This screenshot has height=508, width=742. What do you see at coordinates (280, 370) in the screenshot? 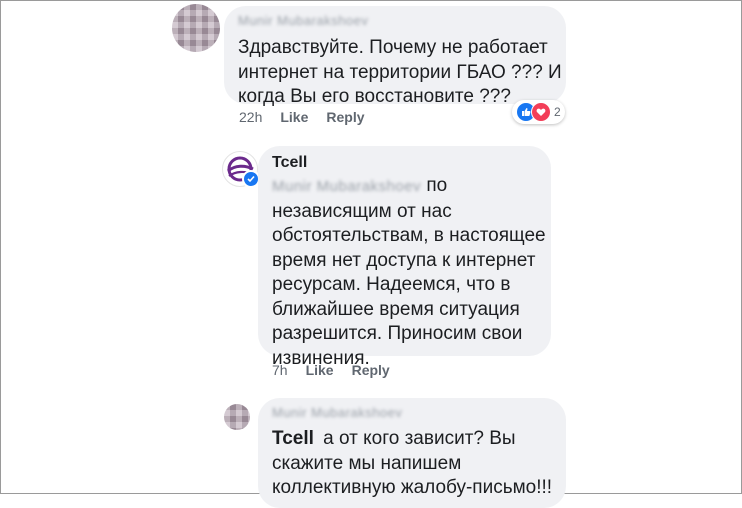
I see `comment-timestamp: 7h` at bounding box center [280, 370].